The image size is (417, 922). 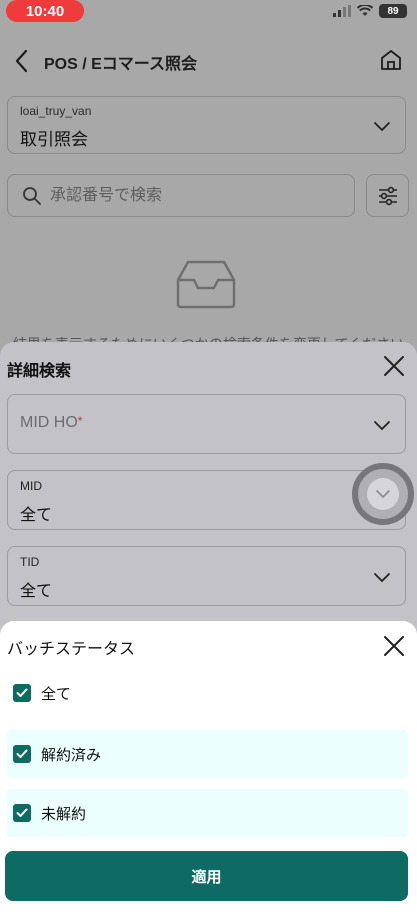 I want to click on query-type-value: 取引照会, so click(x=54, y=140).